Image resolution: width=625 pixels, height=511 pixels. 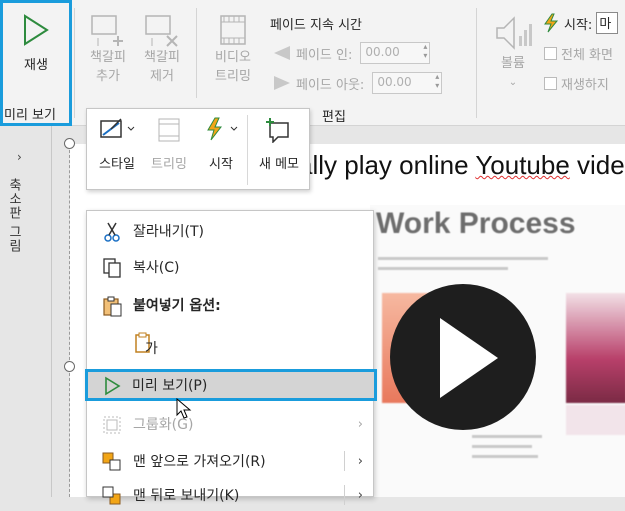 I want to click on video-style-icon, so click(x=117, y=128).